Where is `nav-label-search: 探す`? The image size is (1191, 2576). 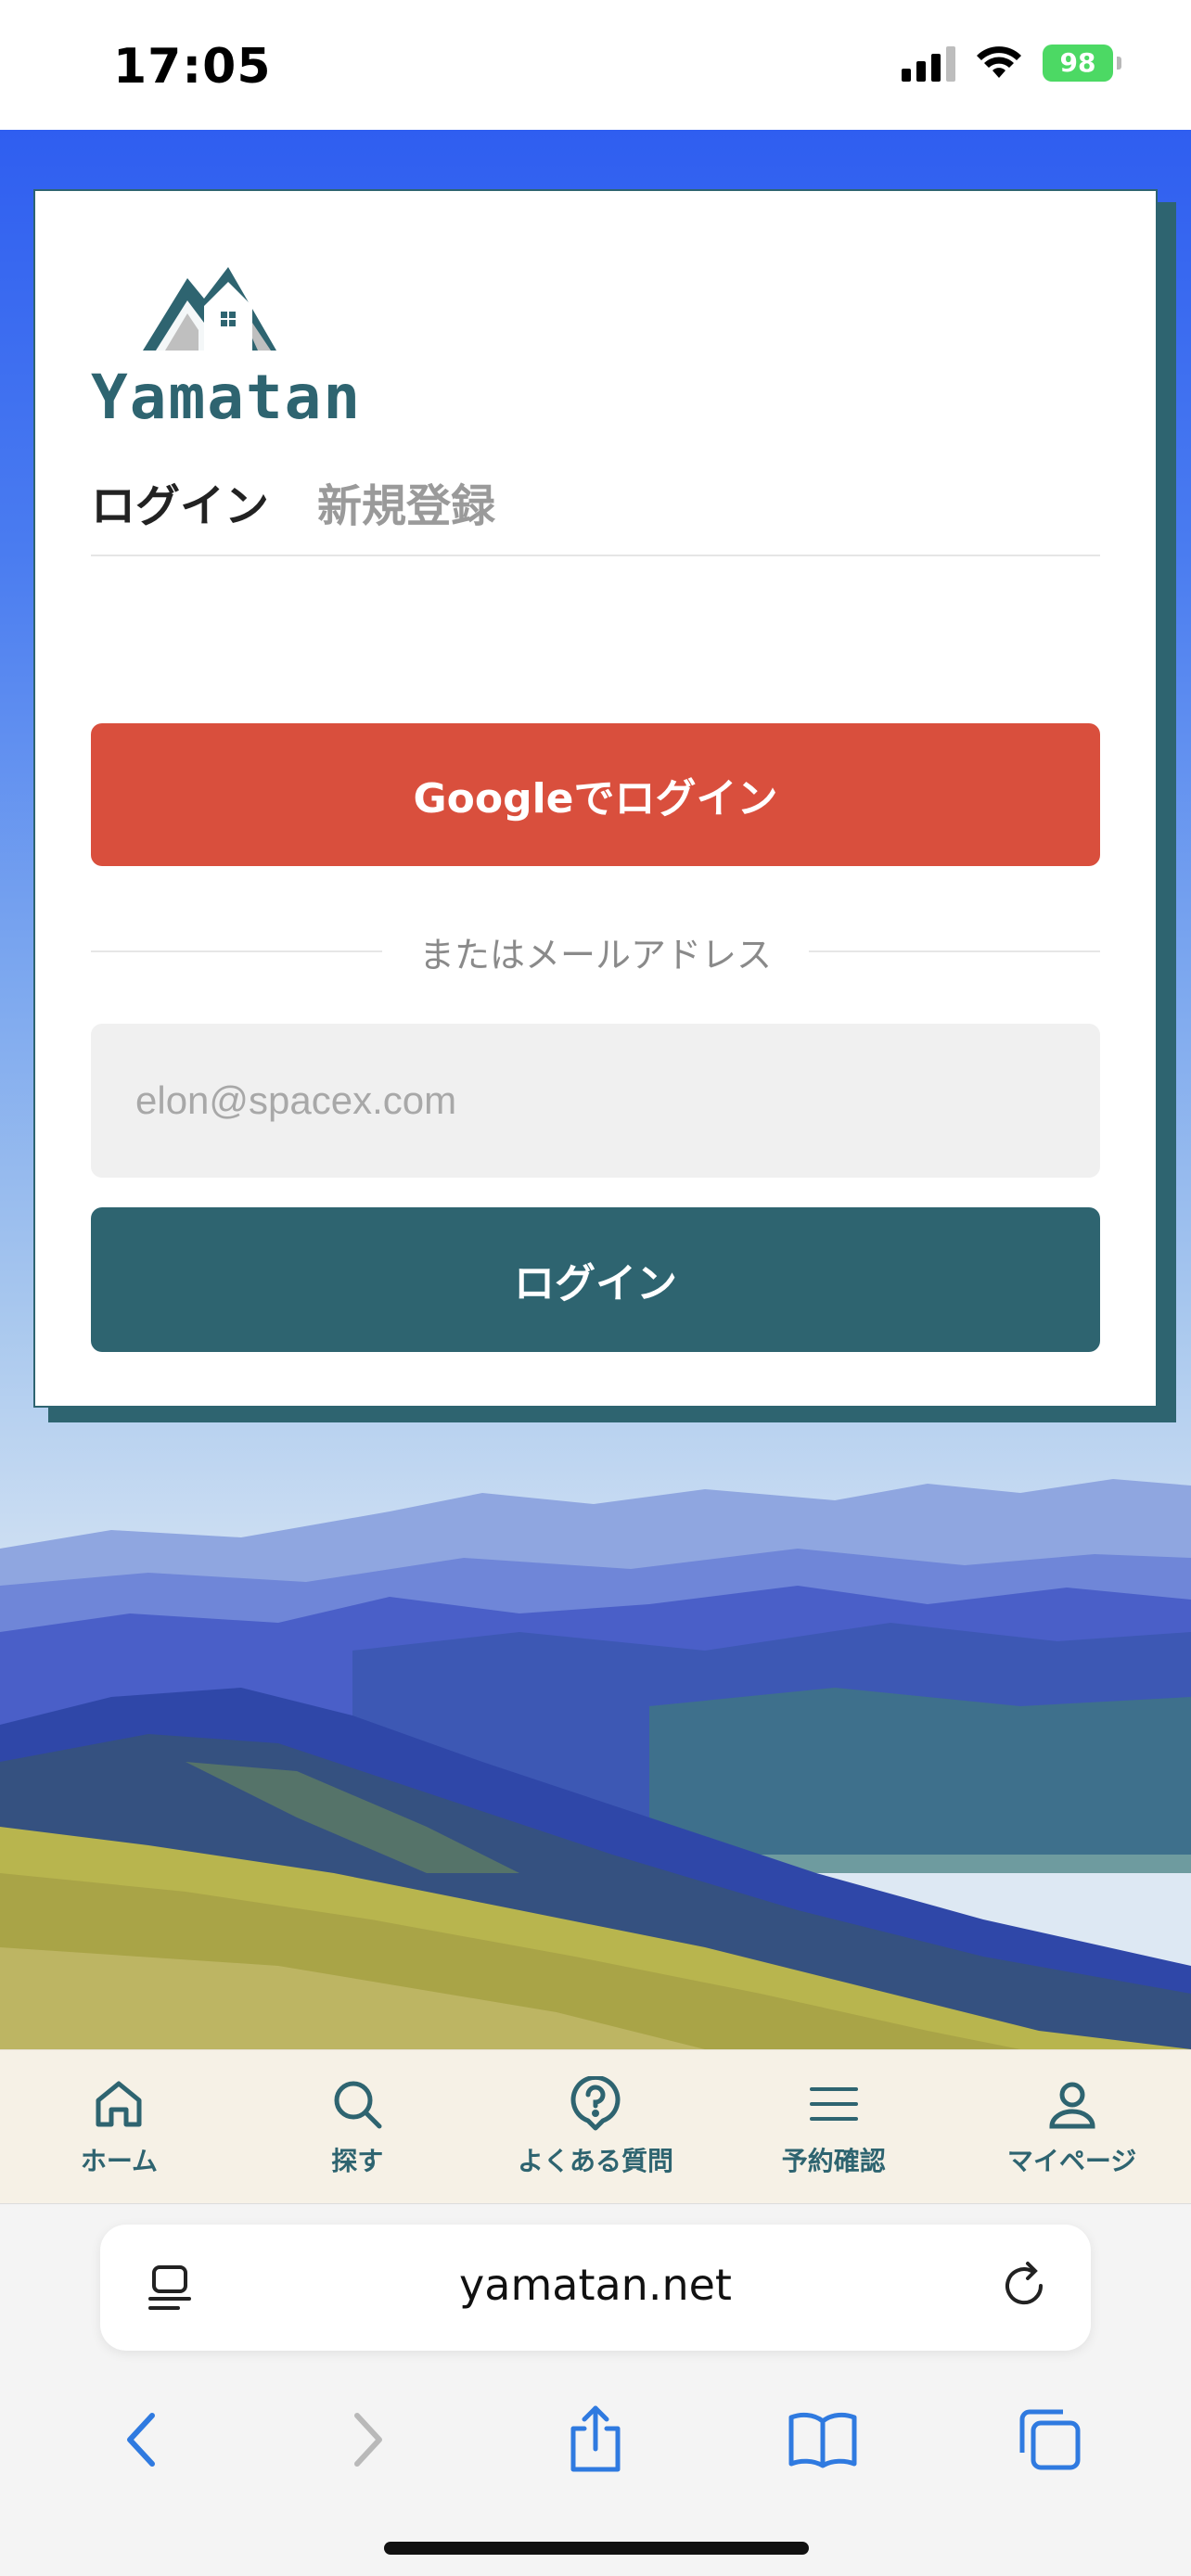
nav-label-search: 探す is located at coordinates (357, 2160).